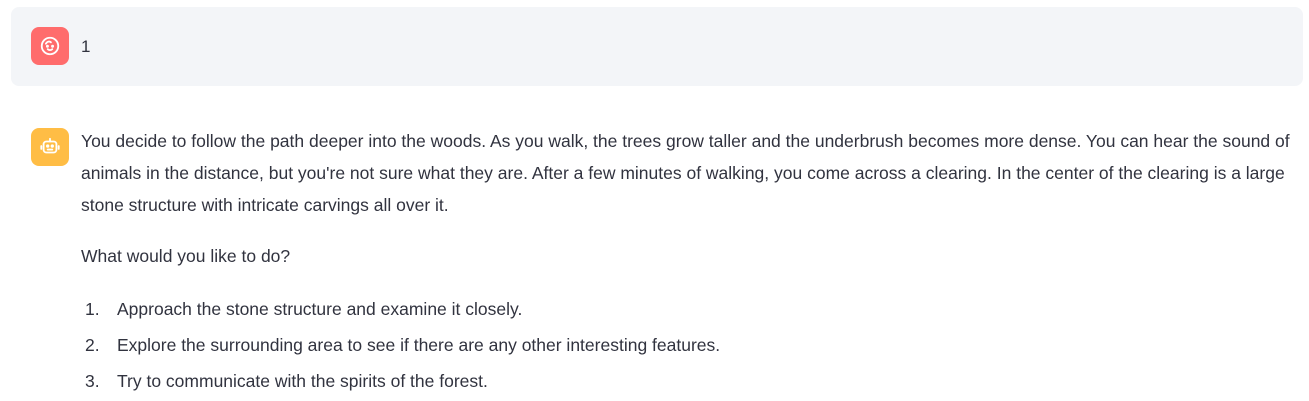 The height and width of the screenshot is (401, 1309). What do you see at coordinates (92, 345) in the screenshot?
I see `list-item-number: 2.` at bounding box center [92, 345].